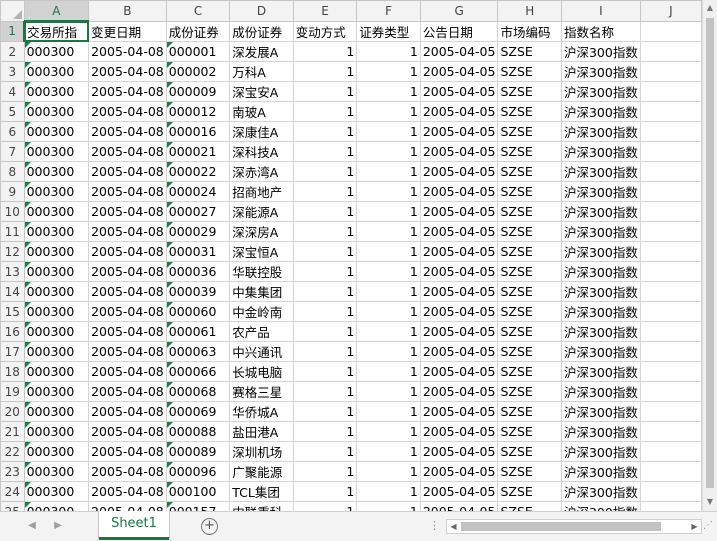 The image size is (717, 541). I want to click on cell-c23: 000096, so click(198, 471).